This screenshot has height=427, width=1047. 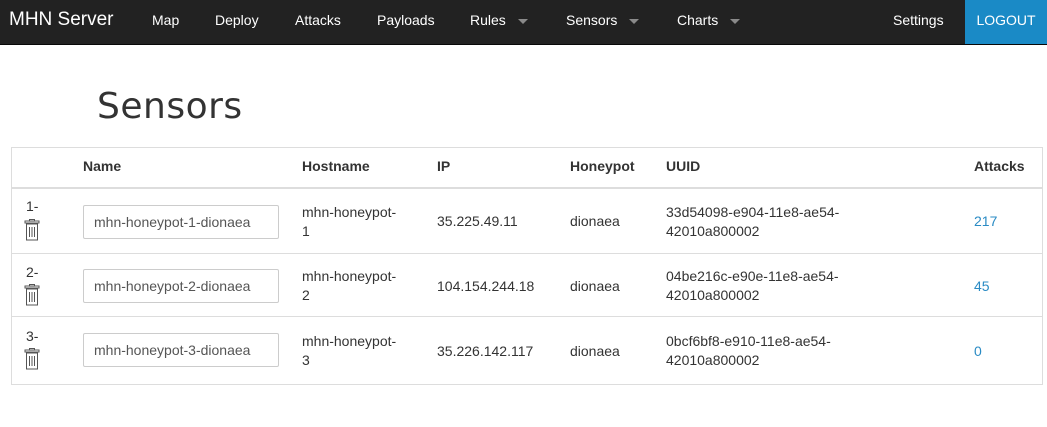 I want to click on nav-charts-dropdown: Charts, so click(x=709, y=22).